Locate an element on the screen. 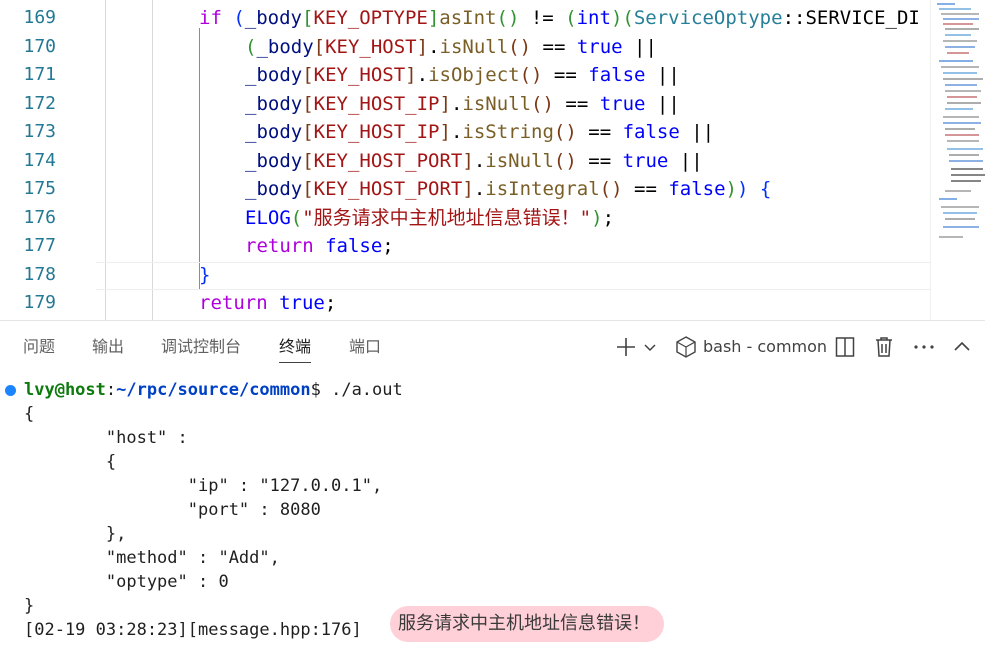  line-number: 174 is located at coordinates (39, 160).